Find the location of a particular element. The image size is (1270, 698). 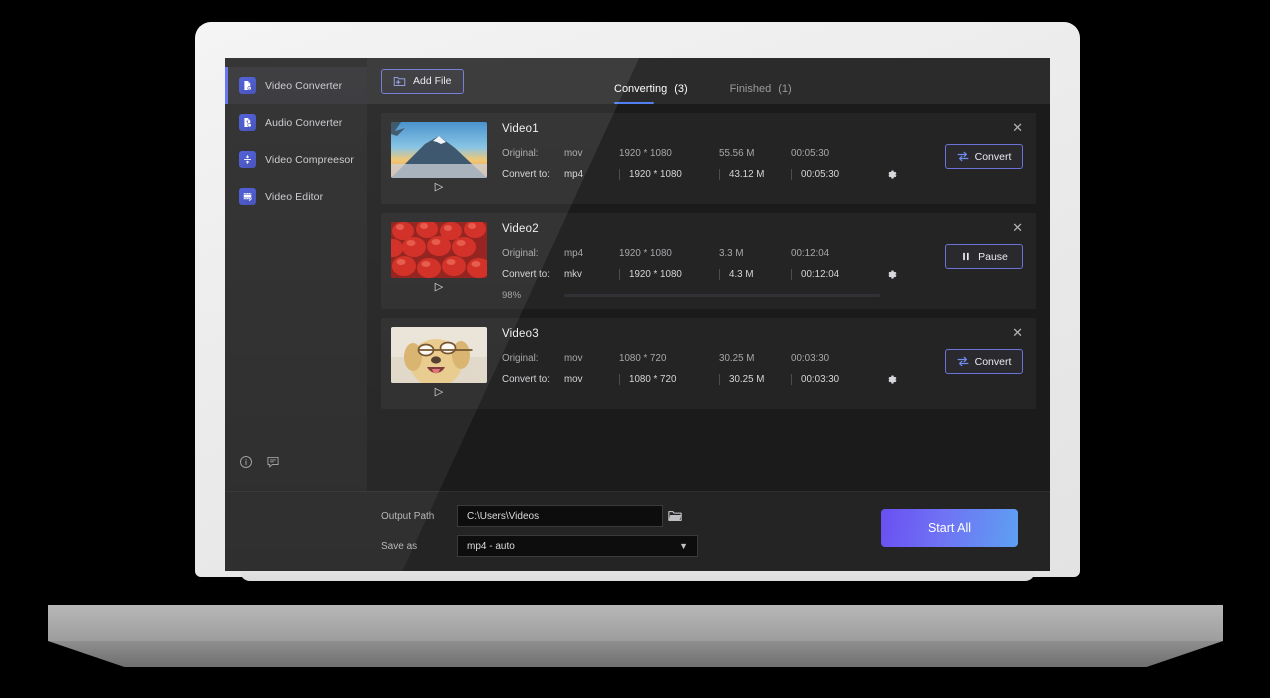

tab-finished-count: (1) is located at coordinates (785, 89).